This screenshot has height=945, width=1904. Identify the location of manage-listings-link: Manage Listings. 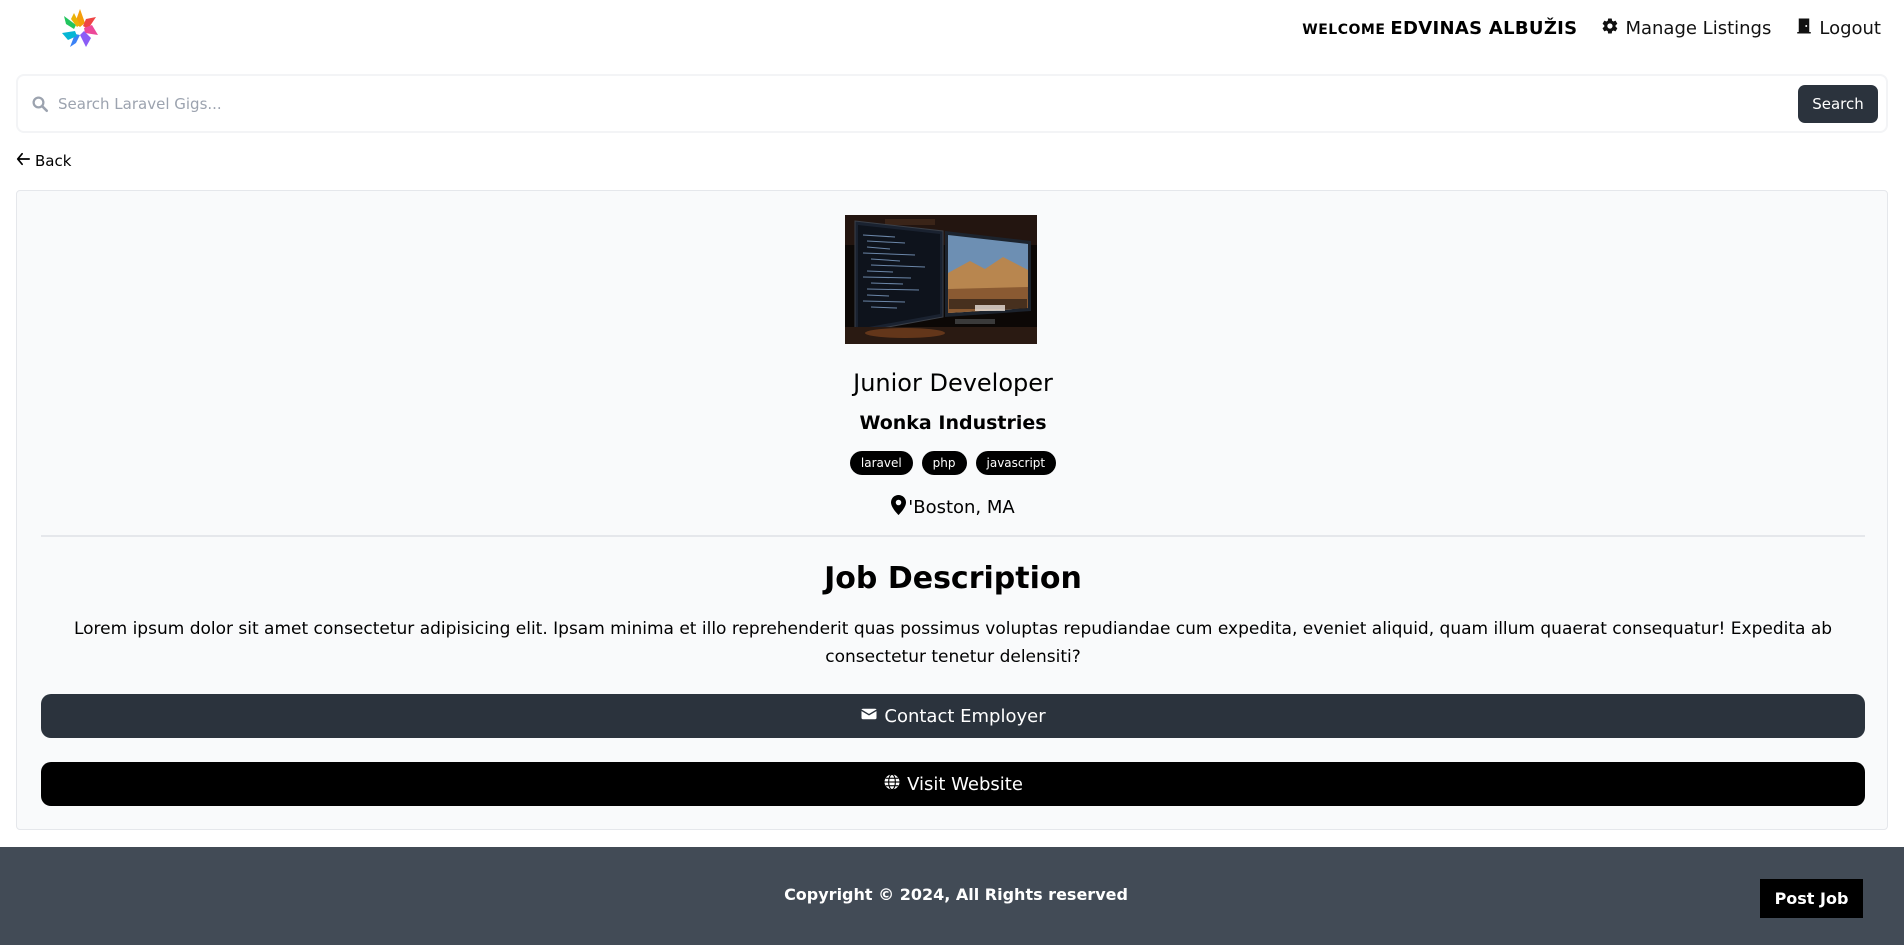
(1686, 28).